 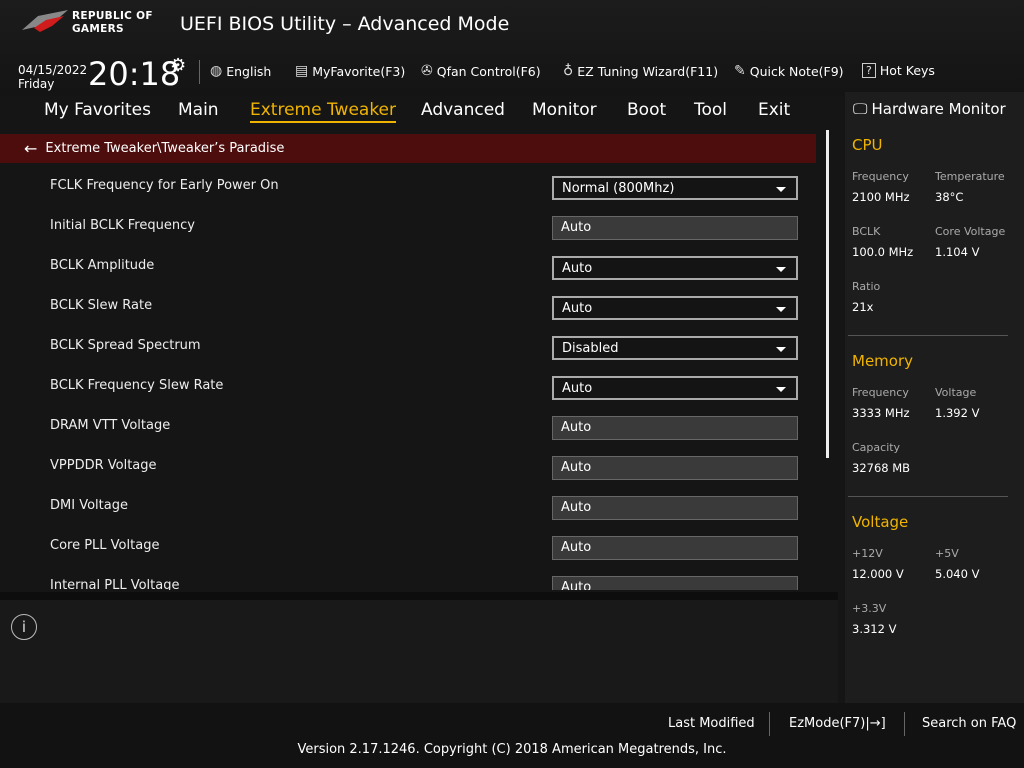 I want to click on quick-note-button: ✎ Quick Note(F9), so click(x=789, y=71).